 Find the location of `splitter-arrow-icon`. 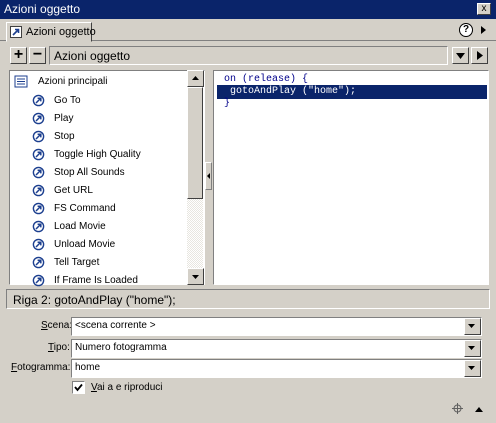

splitter-arrow-icon is located at coordinates (208, 176).